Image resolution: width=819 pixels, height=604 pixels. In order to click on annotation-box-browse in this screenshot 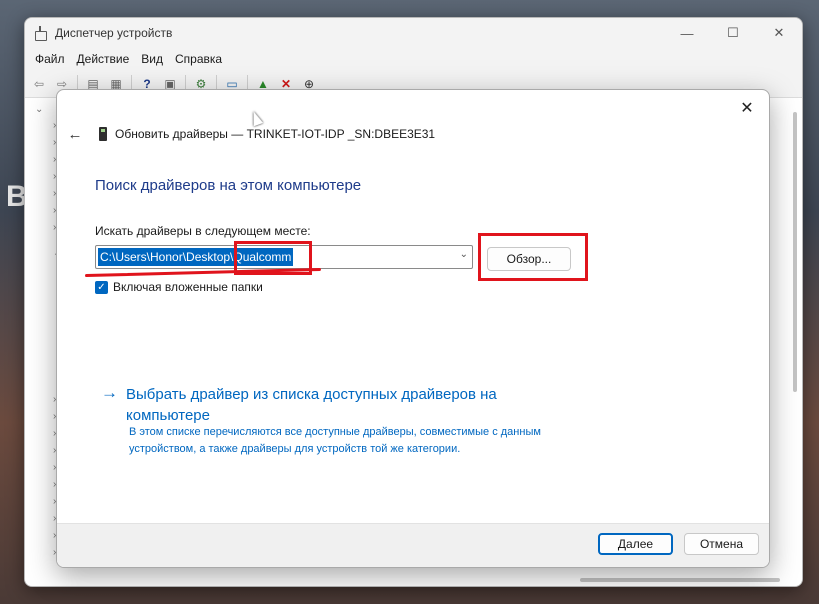, I will do `click(533, 257)`.